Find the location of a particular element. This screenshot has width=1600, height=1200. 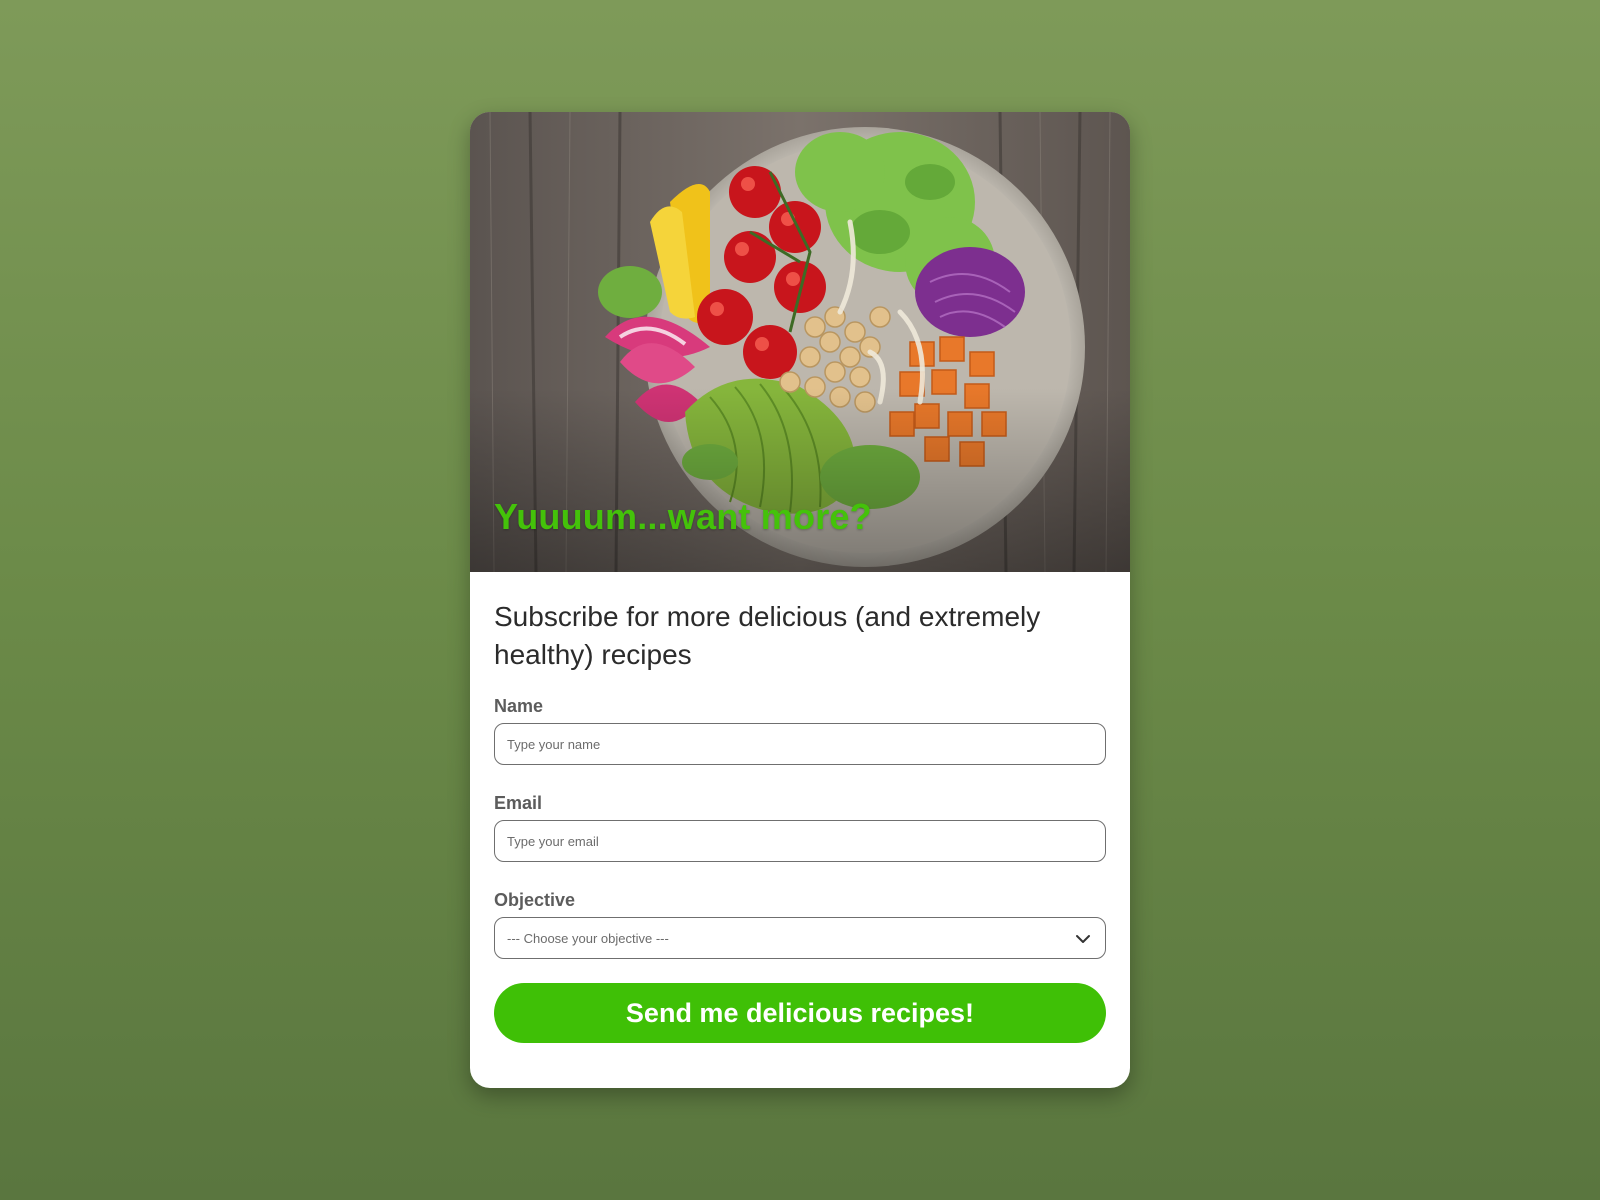

name-field-group: Name is located at coordinates (800, 730).